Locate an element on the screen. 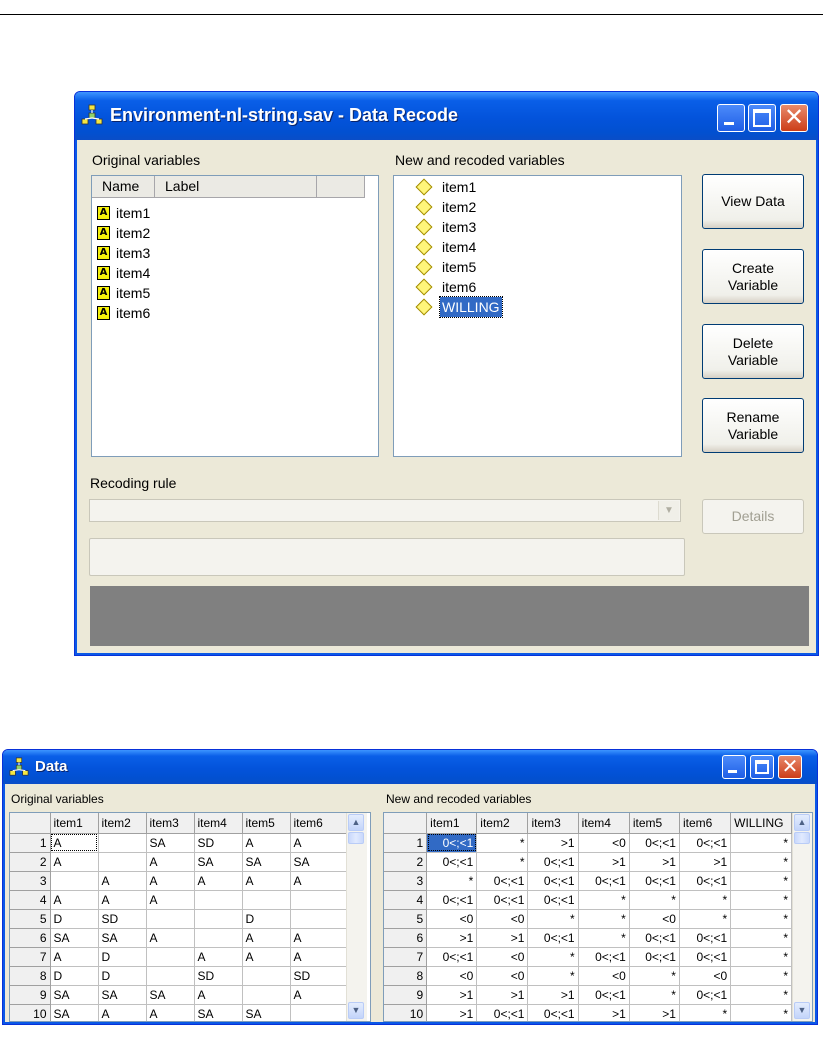 The width and height of the screenshot is (823, 1050). maximize-button is located at coordinates (762, 118).